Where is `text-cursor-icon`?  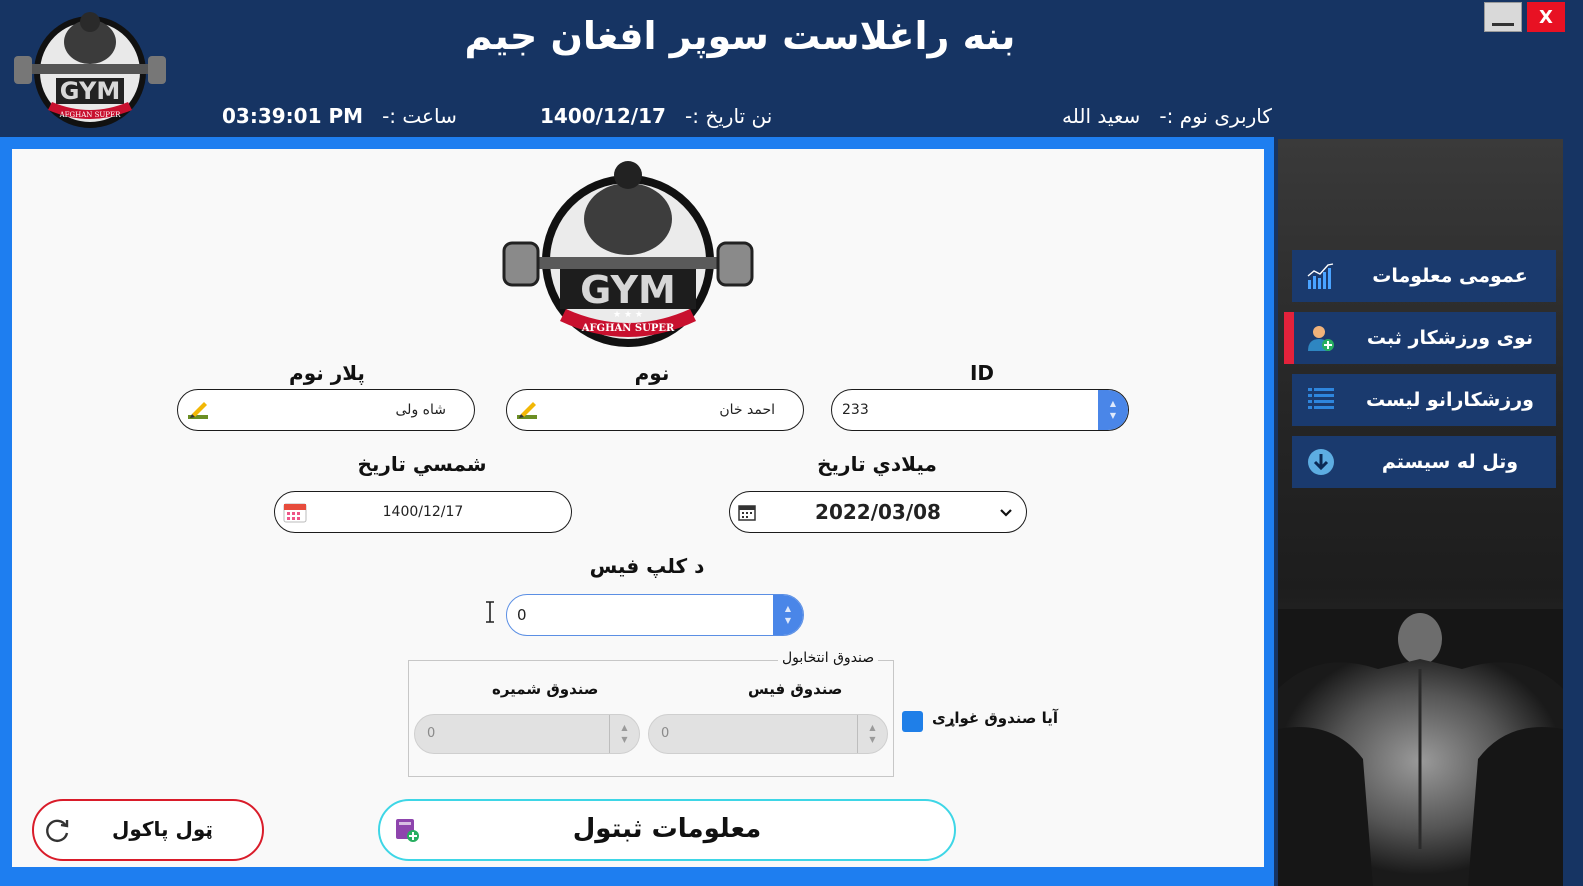
text-cursor-icon is located at coordinates (490, 612).